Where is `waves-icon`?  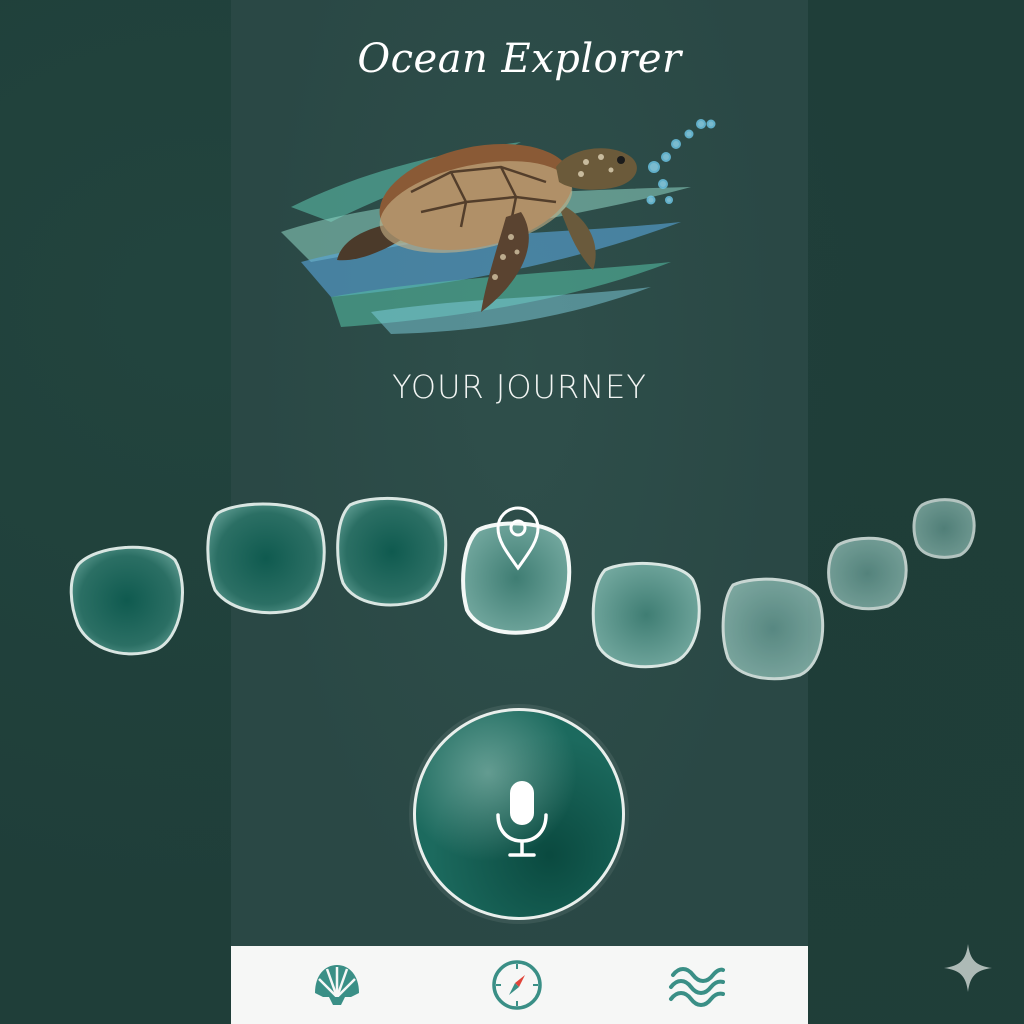
waves-icon is located at coordinates (697, 987).